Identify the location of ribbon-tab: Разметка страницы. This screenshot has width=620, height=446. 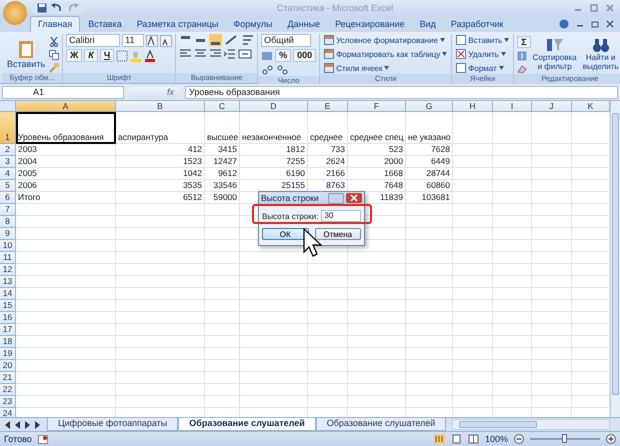
(178, 24).